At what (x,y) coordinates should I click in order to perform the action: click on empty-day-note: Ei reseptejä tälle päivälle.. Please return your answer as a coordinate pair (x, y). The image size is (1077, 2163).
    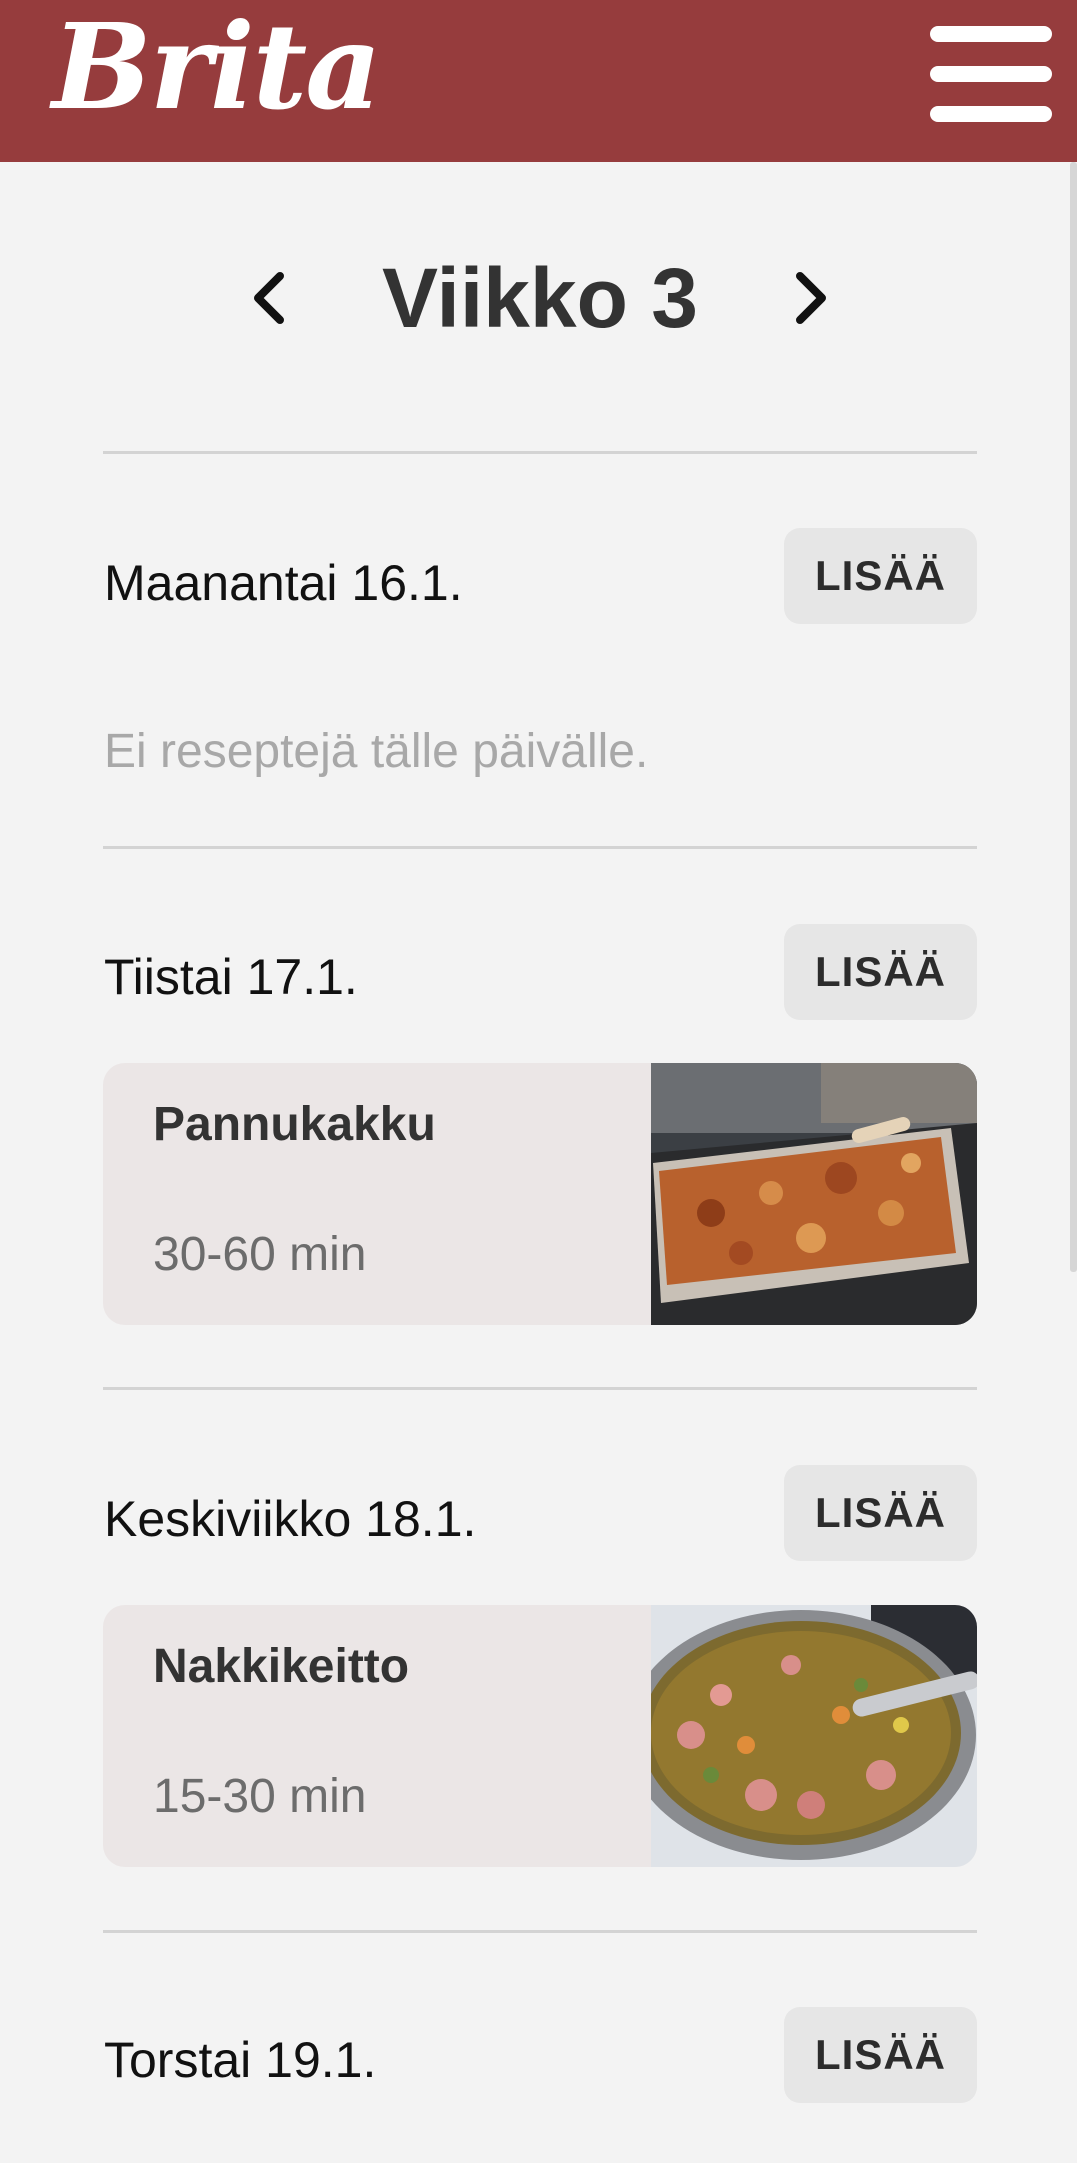
    Looking at the image, I should click on (376, 751).